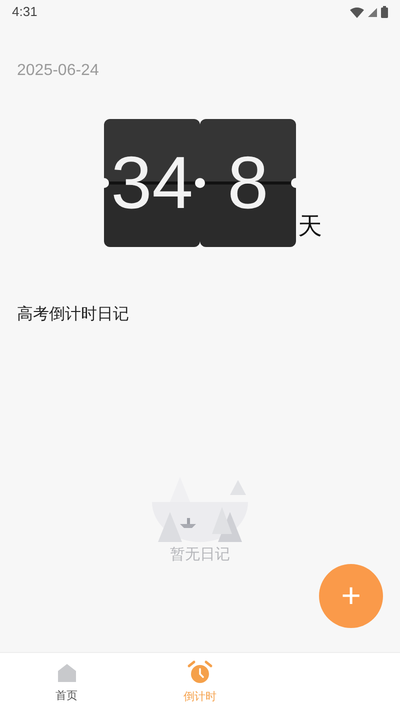 The height and width of the screenshot is (712, 400). Describe the element at coordinates (199, 673) in the screenshot. I see `alarm-clock-icon` at that location.